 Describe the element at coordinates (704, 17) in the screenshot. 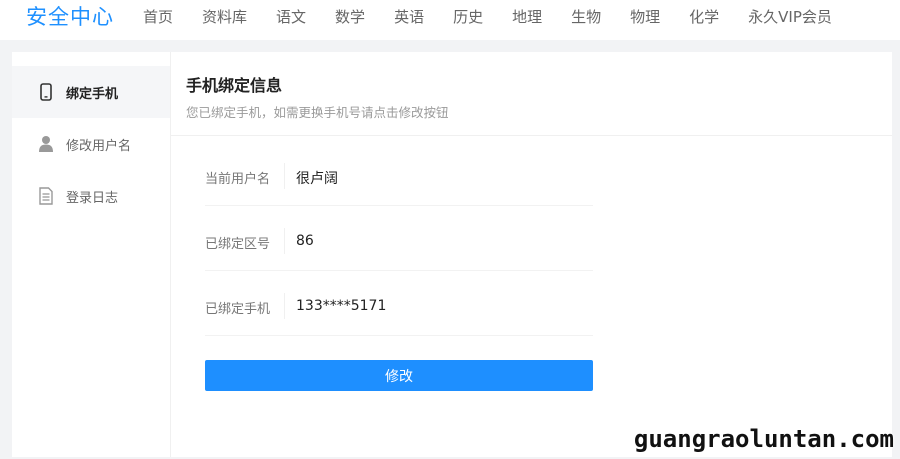

I see `nav-chemistry: 化学` at that location.